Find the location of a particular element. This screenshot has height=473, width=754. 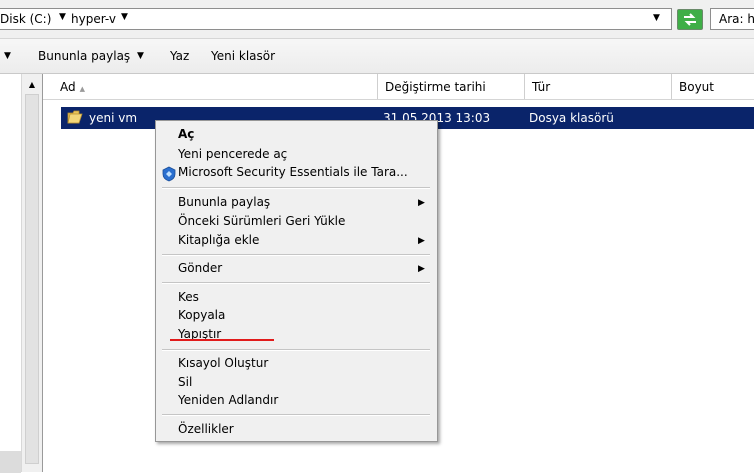

breadcrumb: Disk (C:) ▼ hyper-v ▼ ▼ is located at coordinates (336, 19).